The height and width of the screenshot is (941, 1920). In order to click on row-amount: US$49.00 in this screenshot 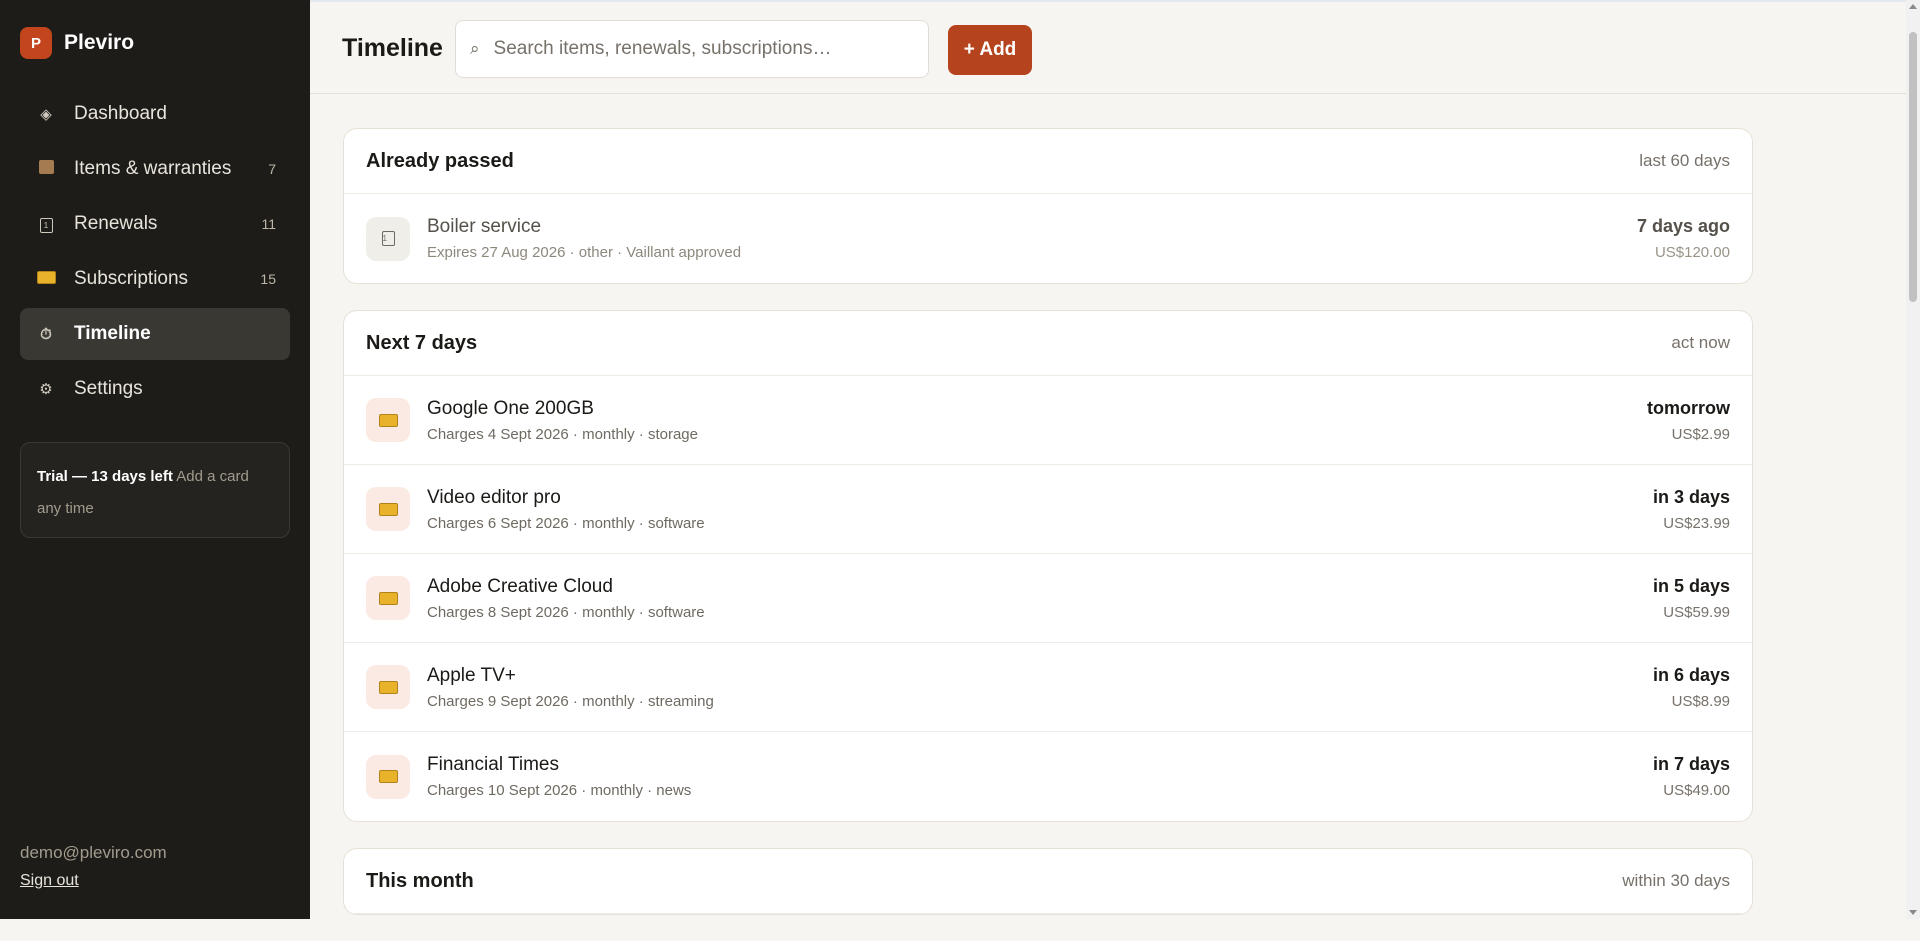, I will do `click(1696, 790)`.